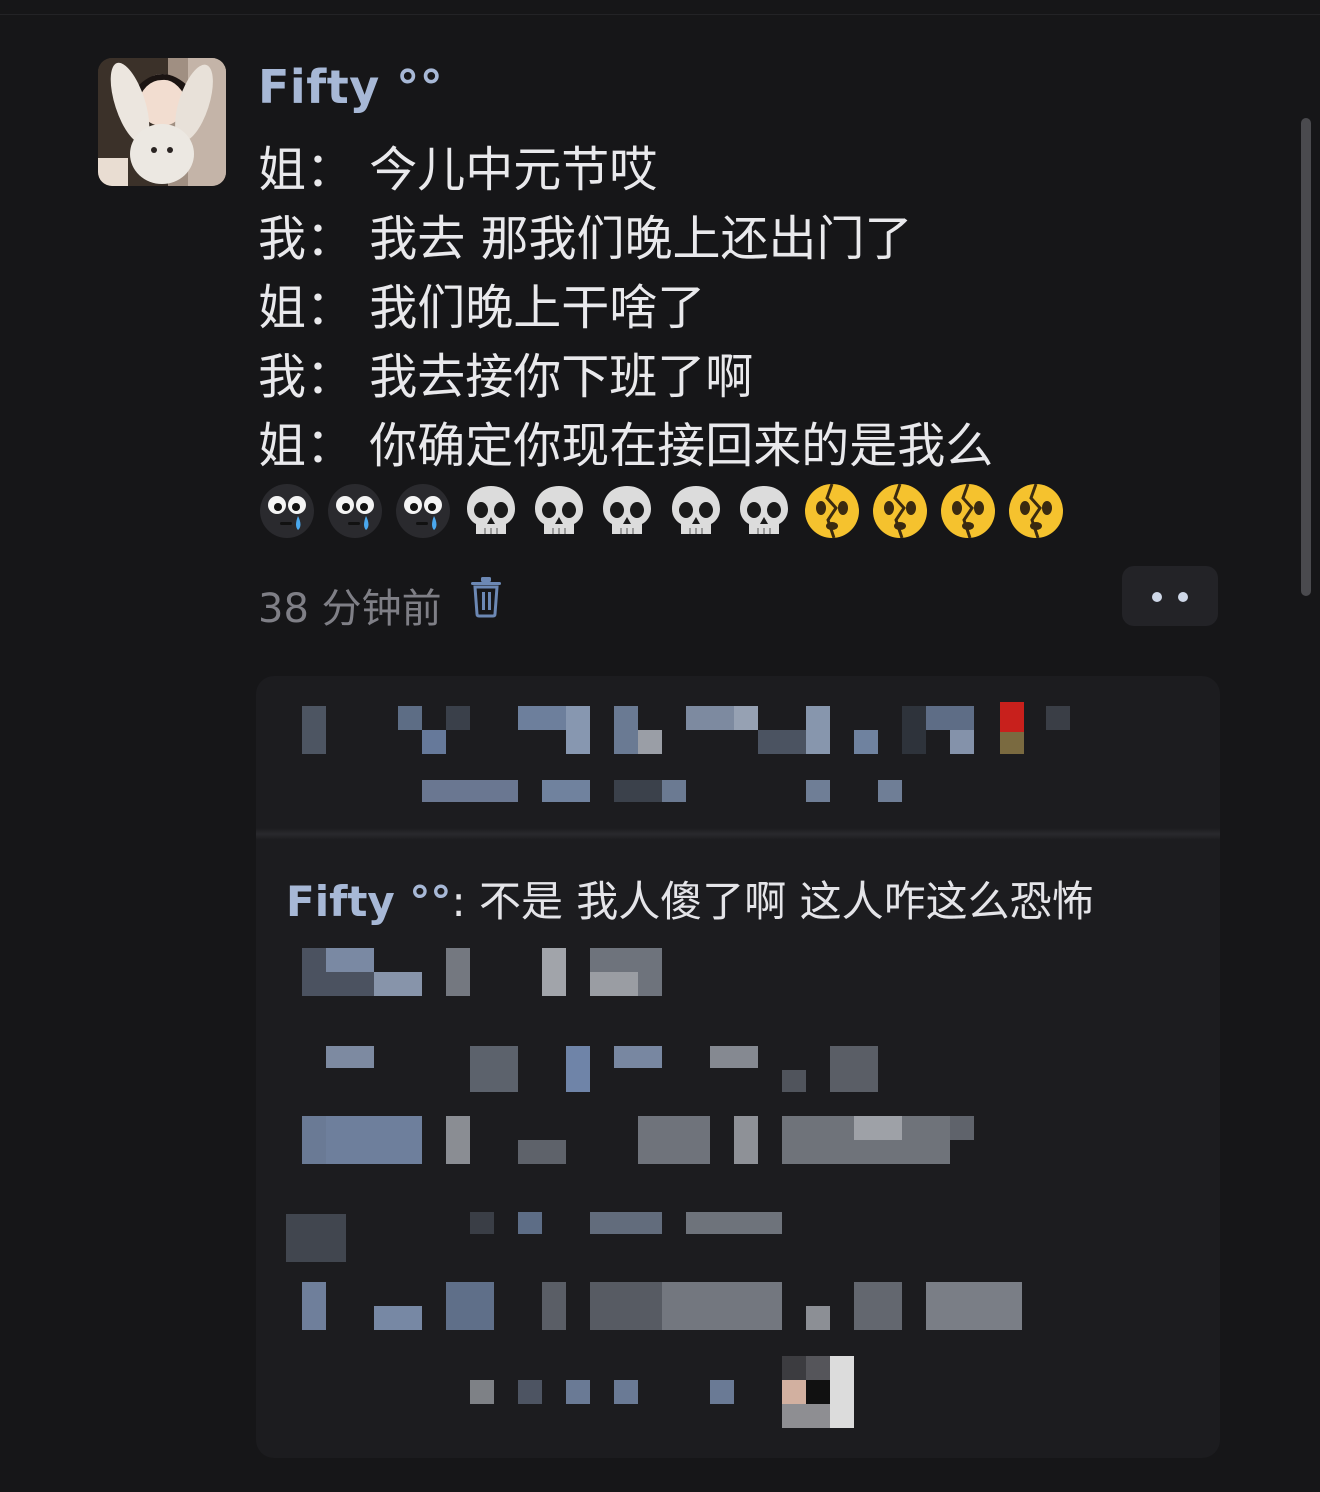 The image size is (1320, 1492). What do you see at coordinates (585, 239) in the screenshot?
I see `message-line: 我： 我去 那我们晚上还出门了` at bounding box center [585, 239].